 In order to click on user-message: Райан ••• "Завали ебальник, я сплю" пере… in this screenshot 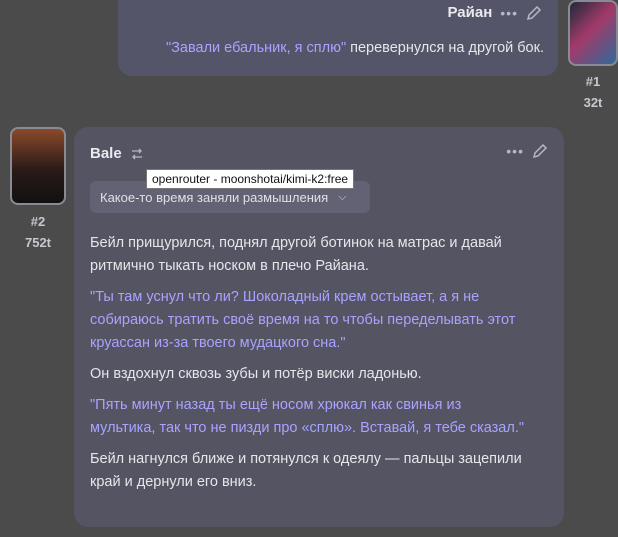, I will do `click(338, 38)`.